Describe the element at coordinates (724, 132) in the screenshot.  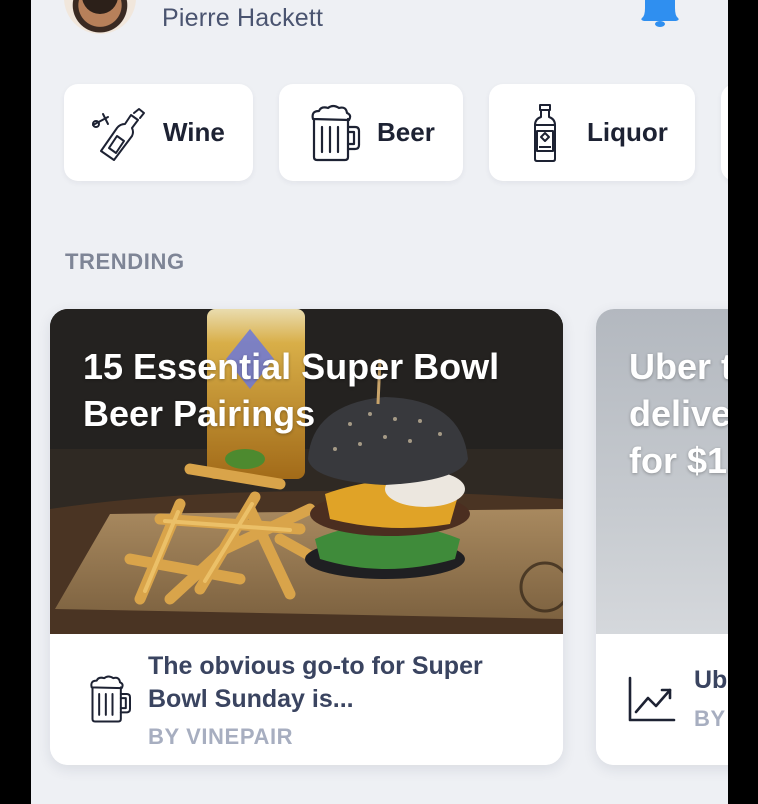
I see `category-next-partial` at that location.